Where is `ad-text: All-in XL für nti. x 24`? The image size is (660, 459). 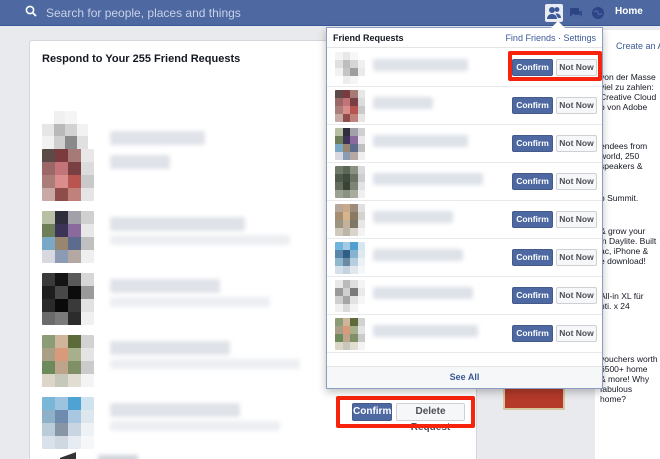 ad-text: All-in XL für nti. x 24 is located at coordinates (622, 301).